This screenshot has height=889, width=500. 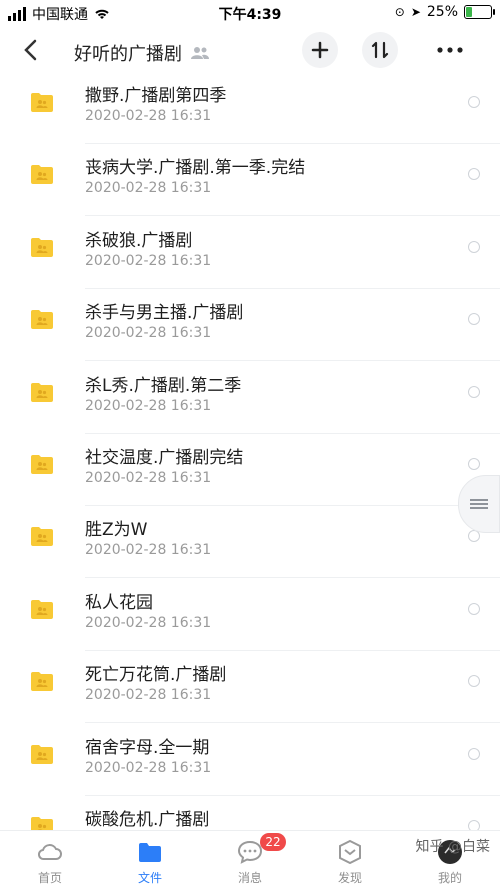 I want to click on watermark: 知乎 @白菜, so click(x=452, y=847).